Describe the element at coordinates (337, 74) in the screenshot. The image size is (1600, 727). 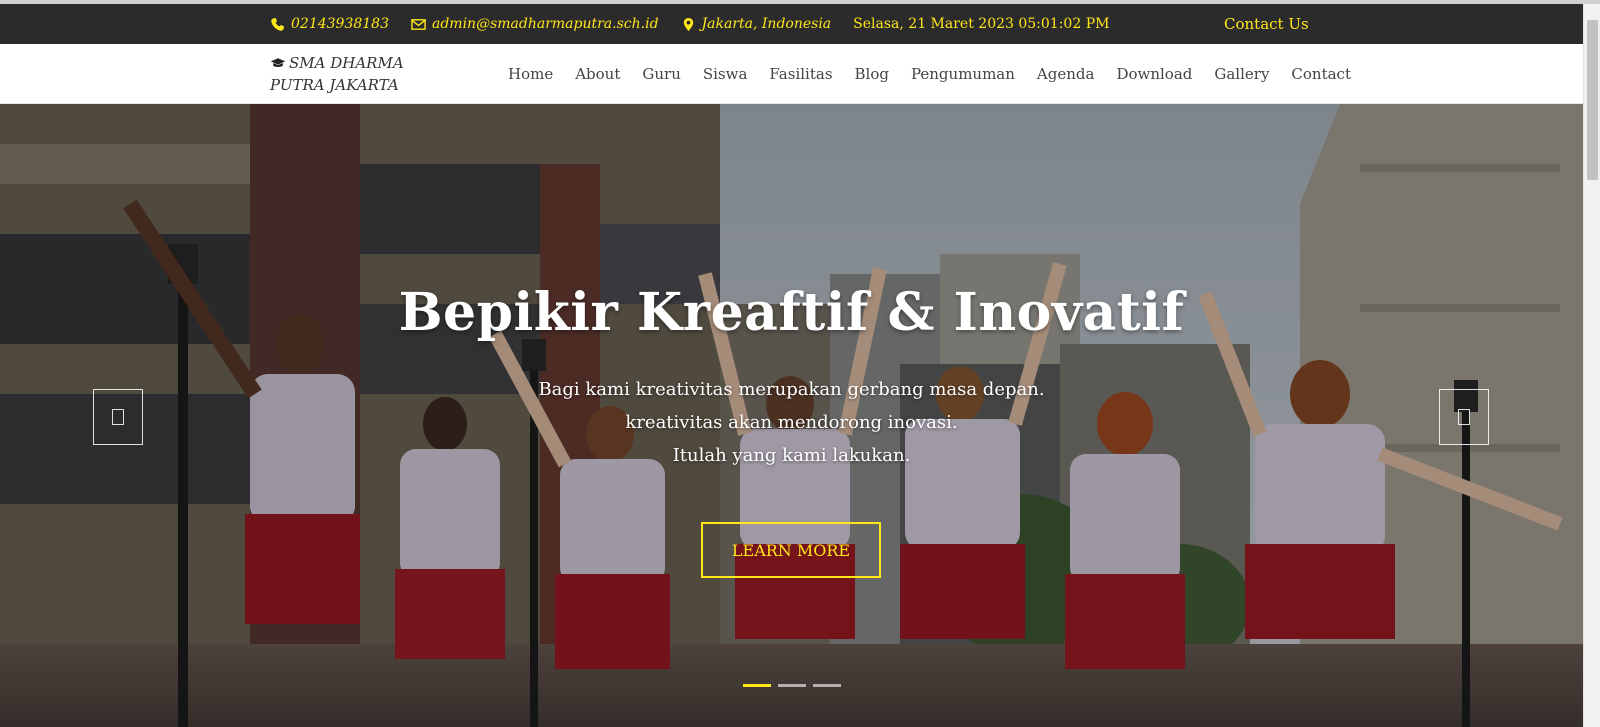
I see `brand-name: SMA DHARMA PUTRA JAKARTA` at that location.